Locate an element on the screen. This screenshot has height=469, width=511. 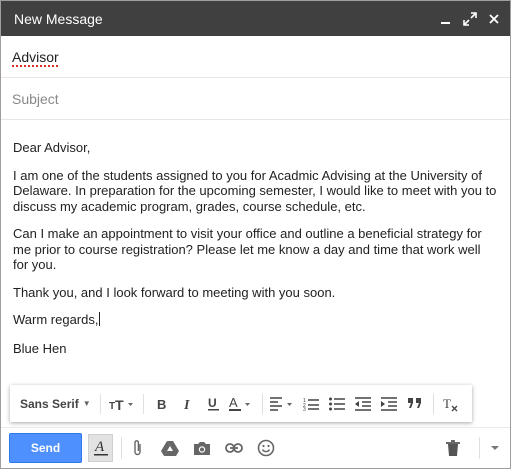
numbered-list-icon: 123 is located at coordinates (311, 404).